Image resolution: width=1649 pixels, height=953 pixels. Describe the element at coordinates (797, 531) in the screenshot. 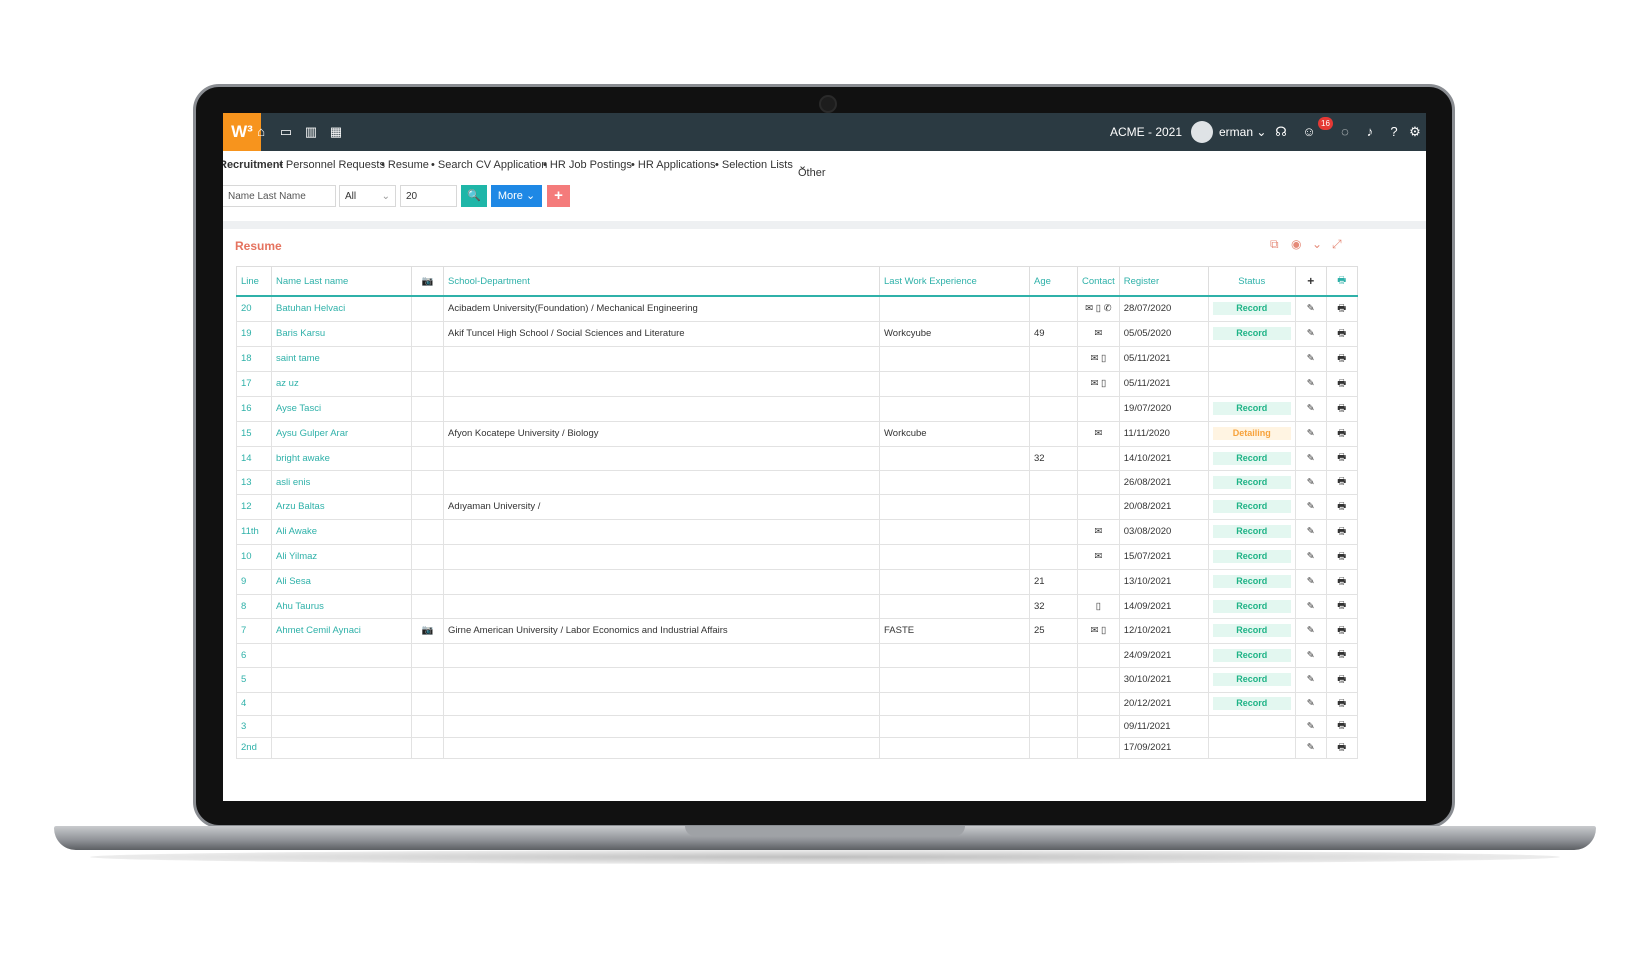

I see `table-row: 11th Ali Awake ✉ 03/08/2020 Record ✎ 🖶` at that location.